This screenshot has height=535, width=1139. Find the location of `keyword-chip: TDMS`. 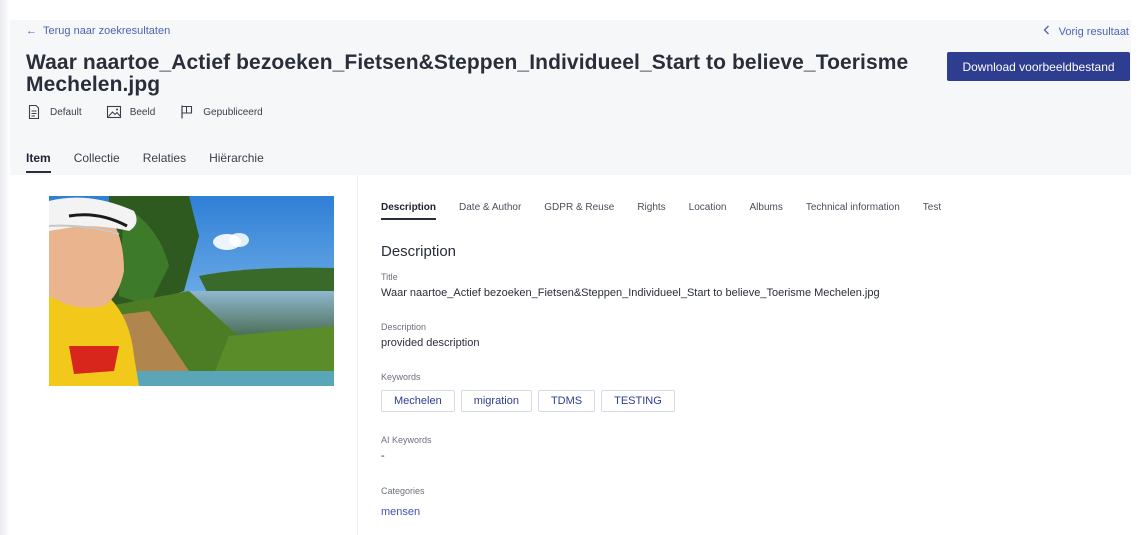

keyword-chip: TDMS is located at coordinates (566, 401).